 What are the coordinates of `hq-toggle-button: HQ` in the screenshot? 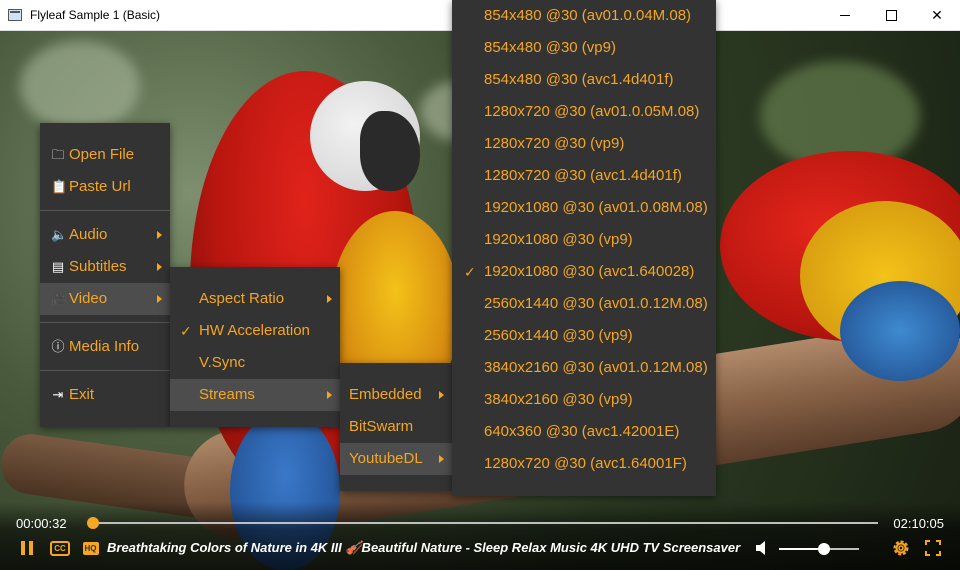 It's located at (90, 548).